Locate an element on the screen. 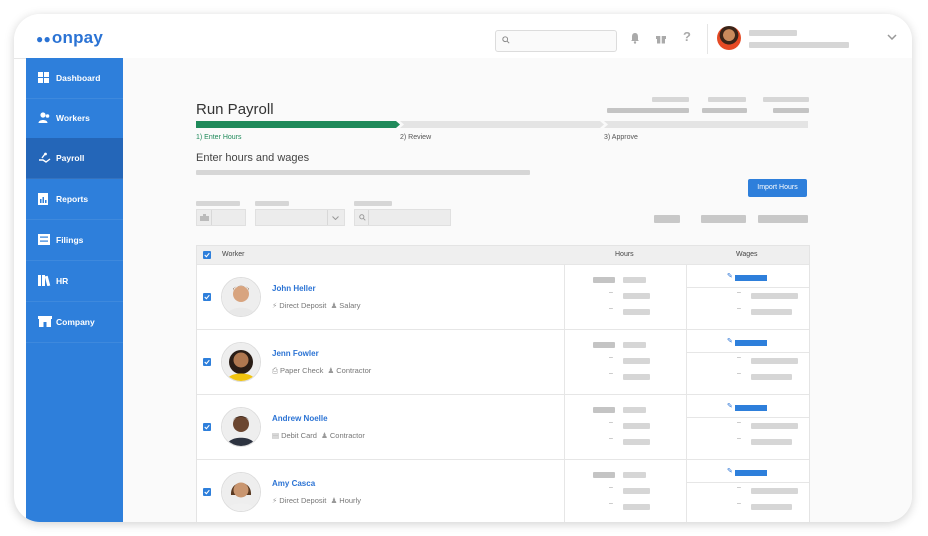 The width and height of the screenshot is (928, 536). user-company-placeholder is located at coordinates (799, 45).